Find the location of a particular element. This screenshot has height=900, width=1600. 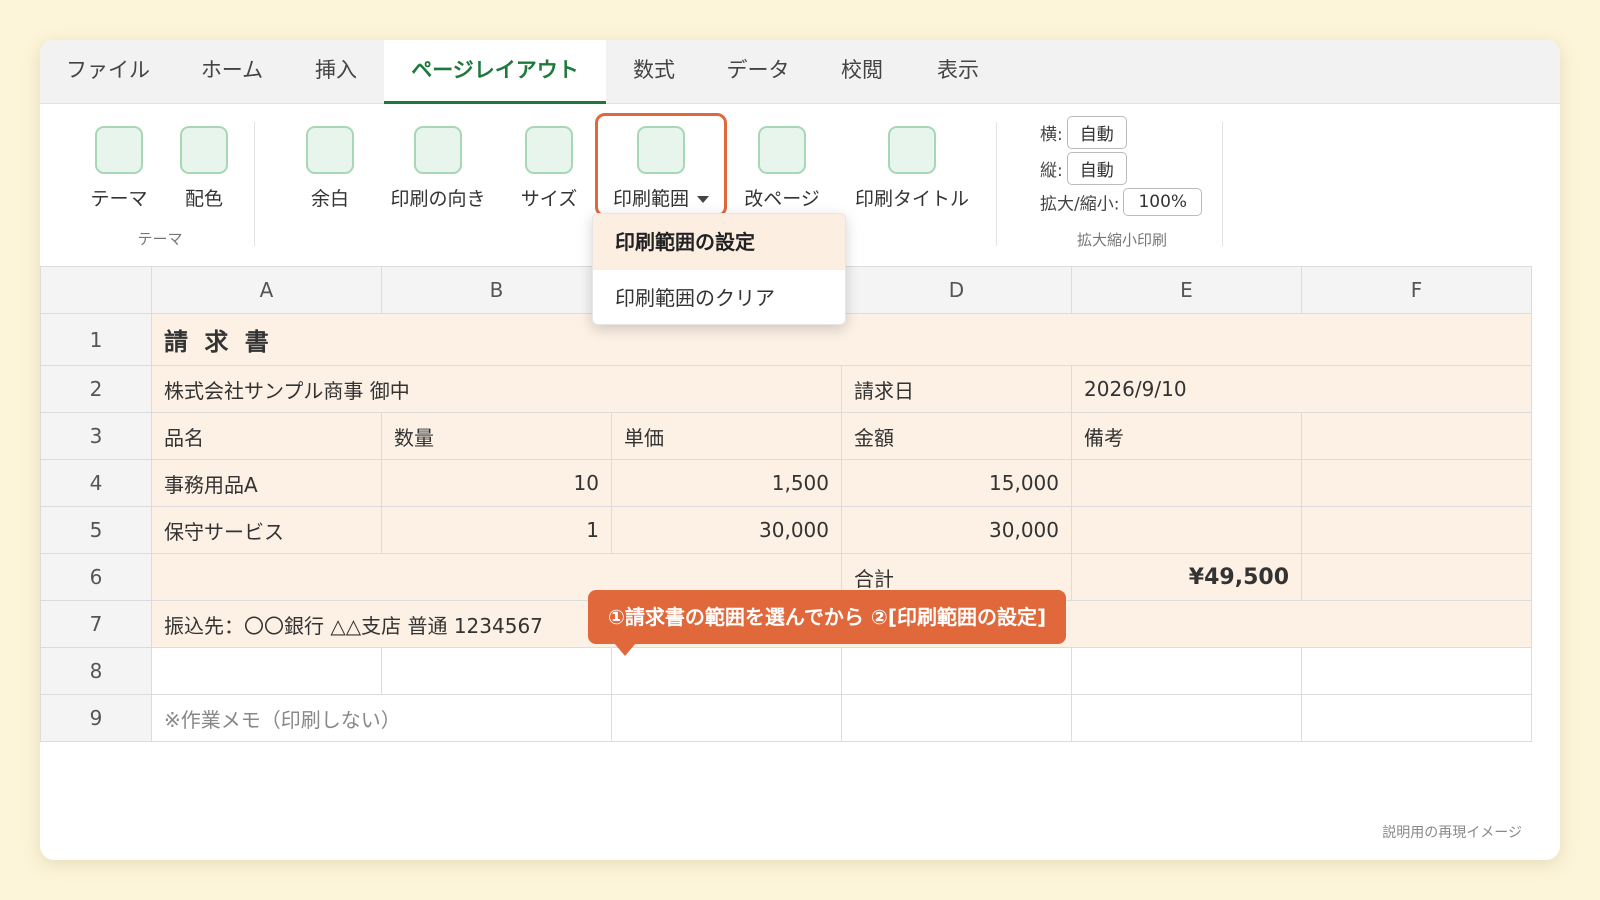

row-header: 5 is located at coordinates (96, 530).